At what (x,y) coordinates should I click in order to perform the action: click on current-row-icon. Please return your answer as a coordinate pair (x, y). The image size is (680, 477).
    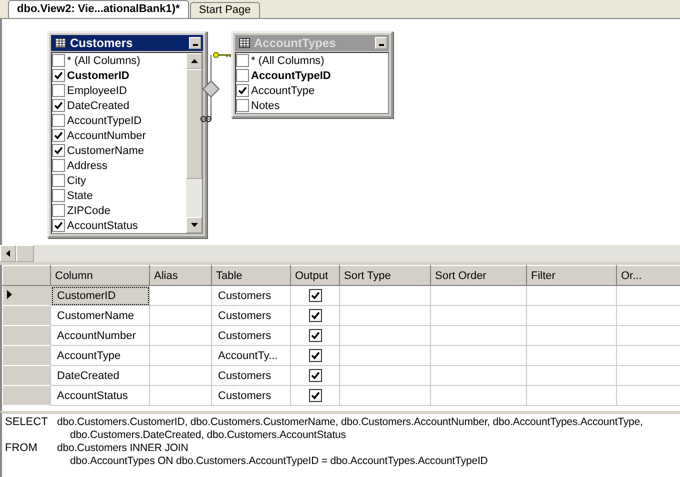
    Looking at the image, I should click on (9, 294).